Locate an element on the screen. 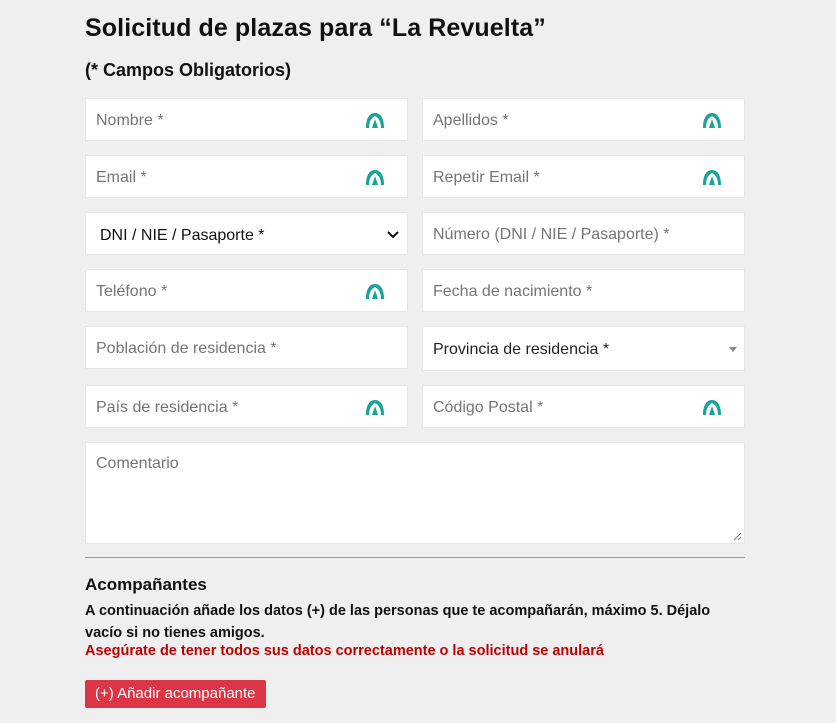 This screenshot has height=723, width=836. email-placeholder: Email * is located at coordinates (121, 177).